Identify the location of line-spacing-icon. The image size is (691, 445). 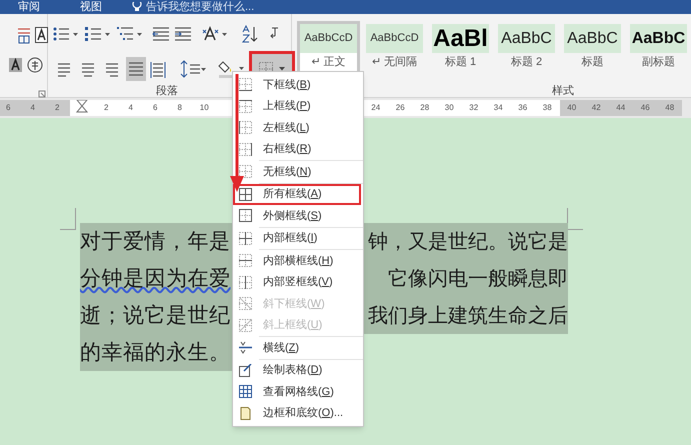
(193, 69).